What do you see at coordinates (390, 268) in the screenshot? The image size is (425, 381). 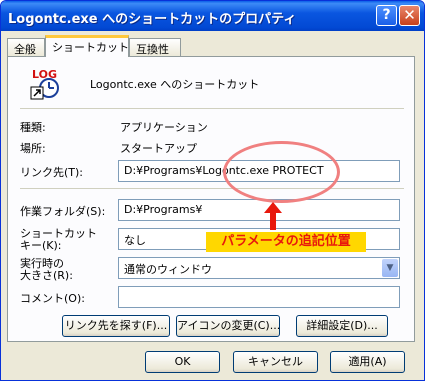 I see `chevron-down-icon: ▼` at bounding box center [390, 268].